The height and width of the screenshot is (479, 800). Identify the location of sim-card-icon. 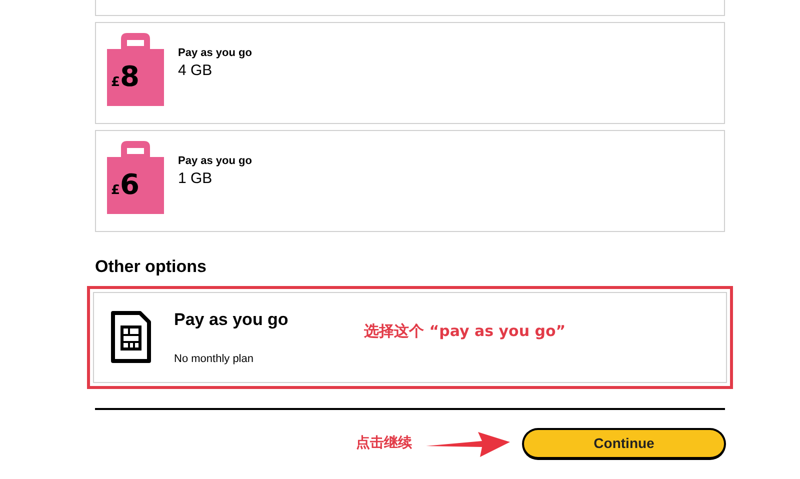
(131, 337).